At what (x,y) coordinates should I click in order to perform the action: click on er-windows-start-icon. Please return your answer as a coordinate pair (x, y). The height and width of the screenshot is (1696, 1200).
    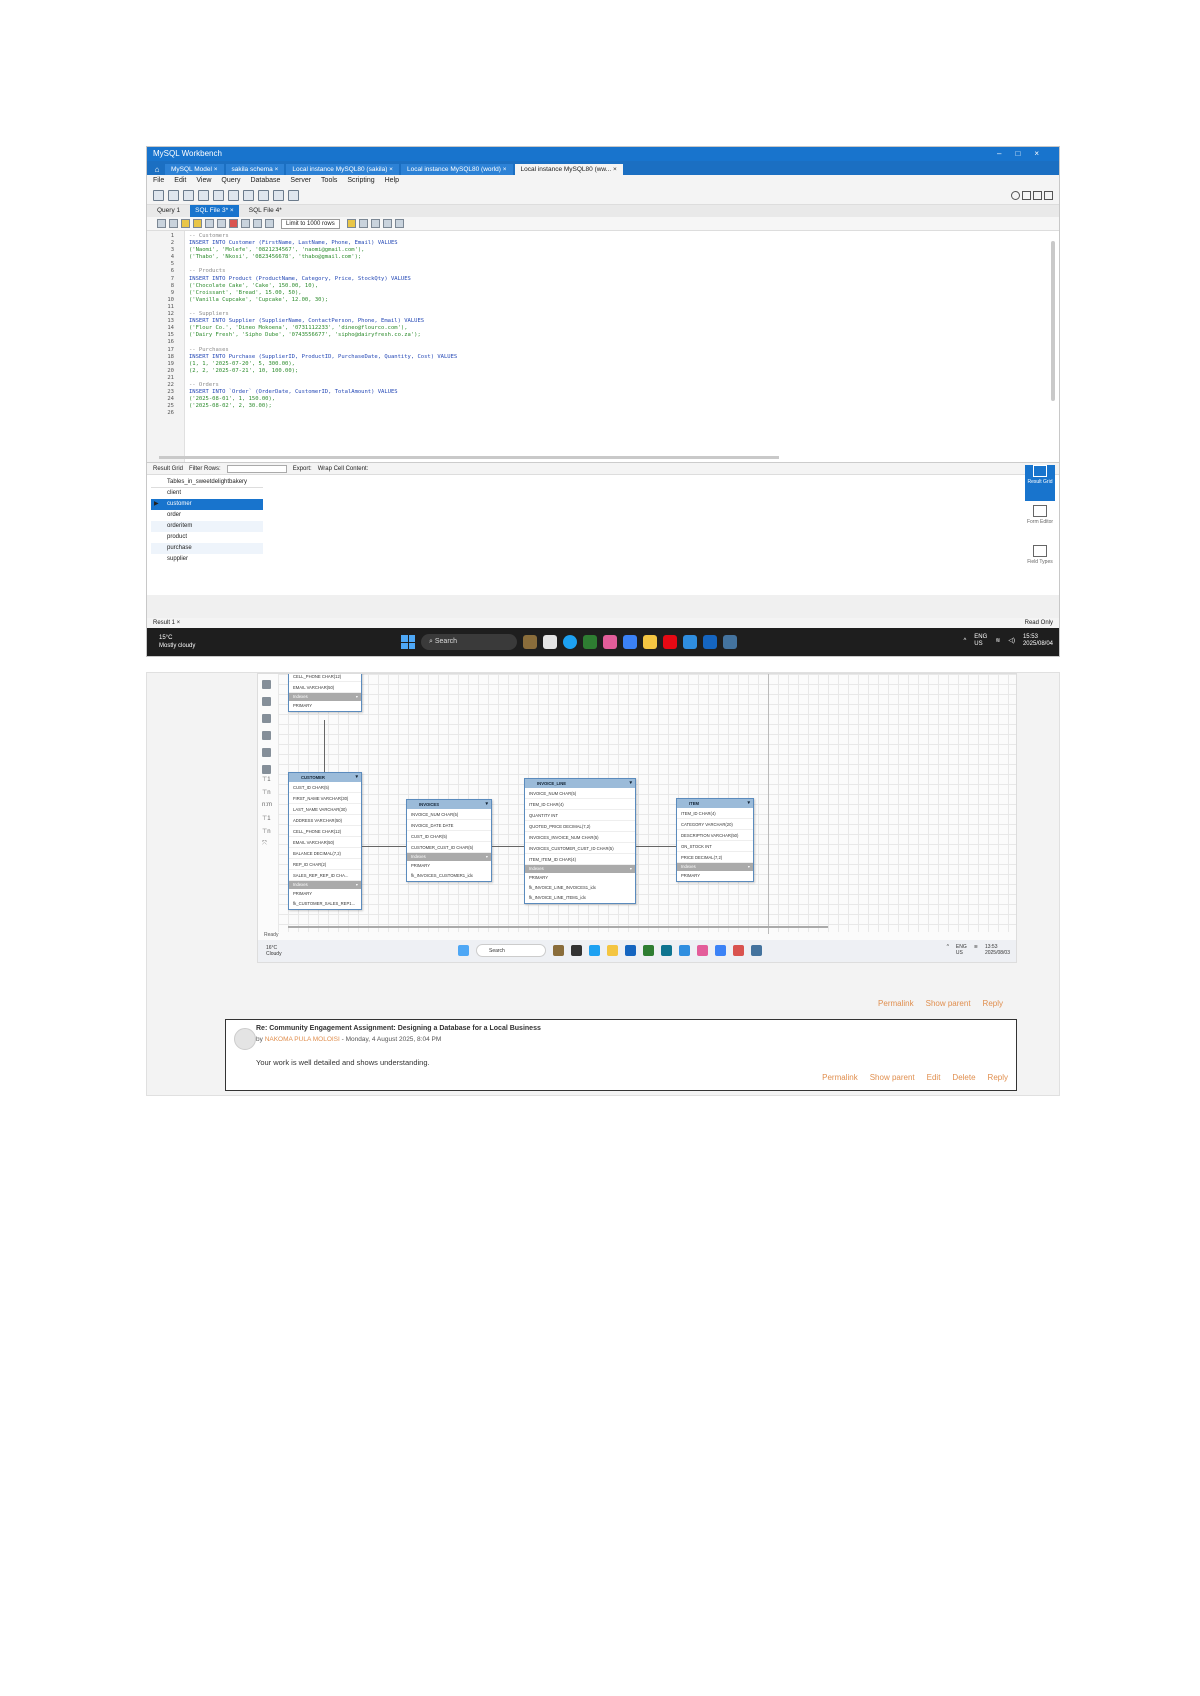
    Looking at the image, I should click on (463, 950).